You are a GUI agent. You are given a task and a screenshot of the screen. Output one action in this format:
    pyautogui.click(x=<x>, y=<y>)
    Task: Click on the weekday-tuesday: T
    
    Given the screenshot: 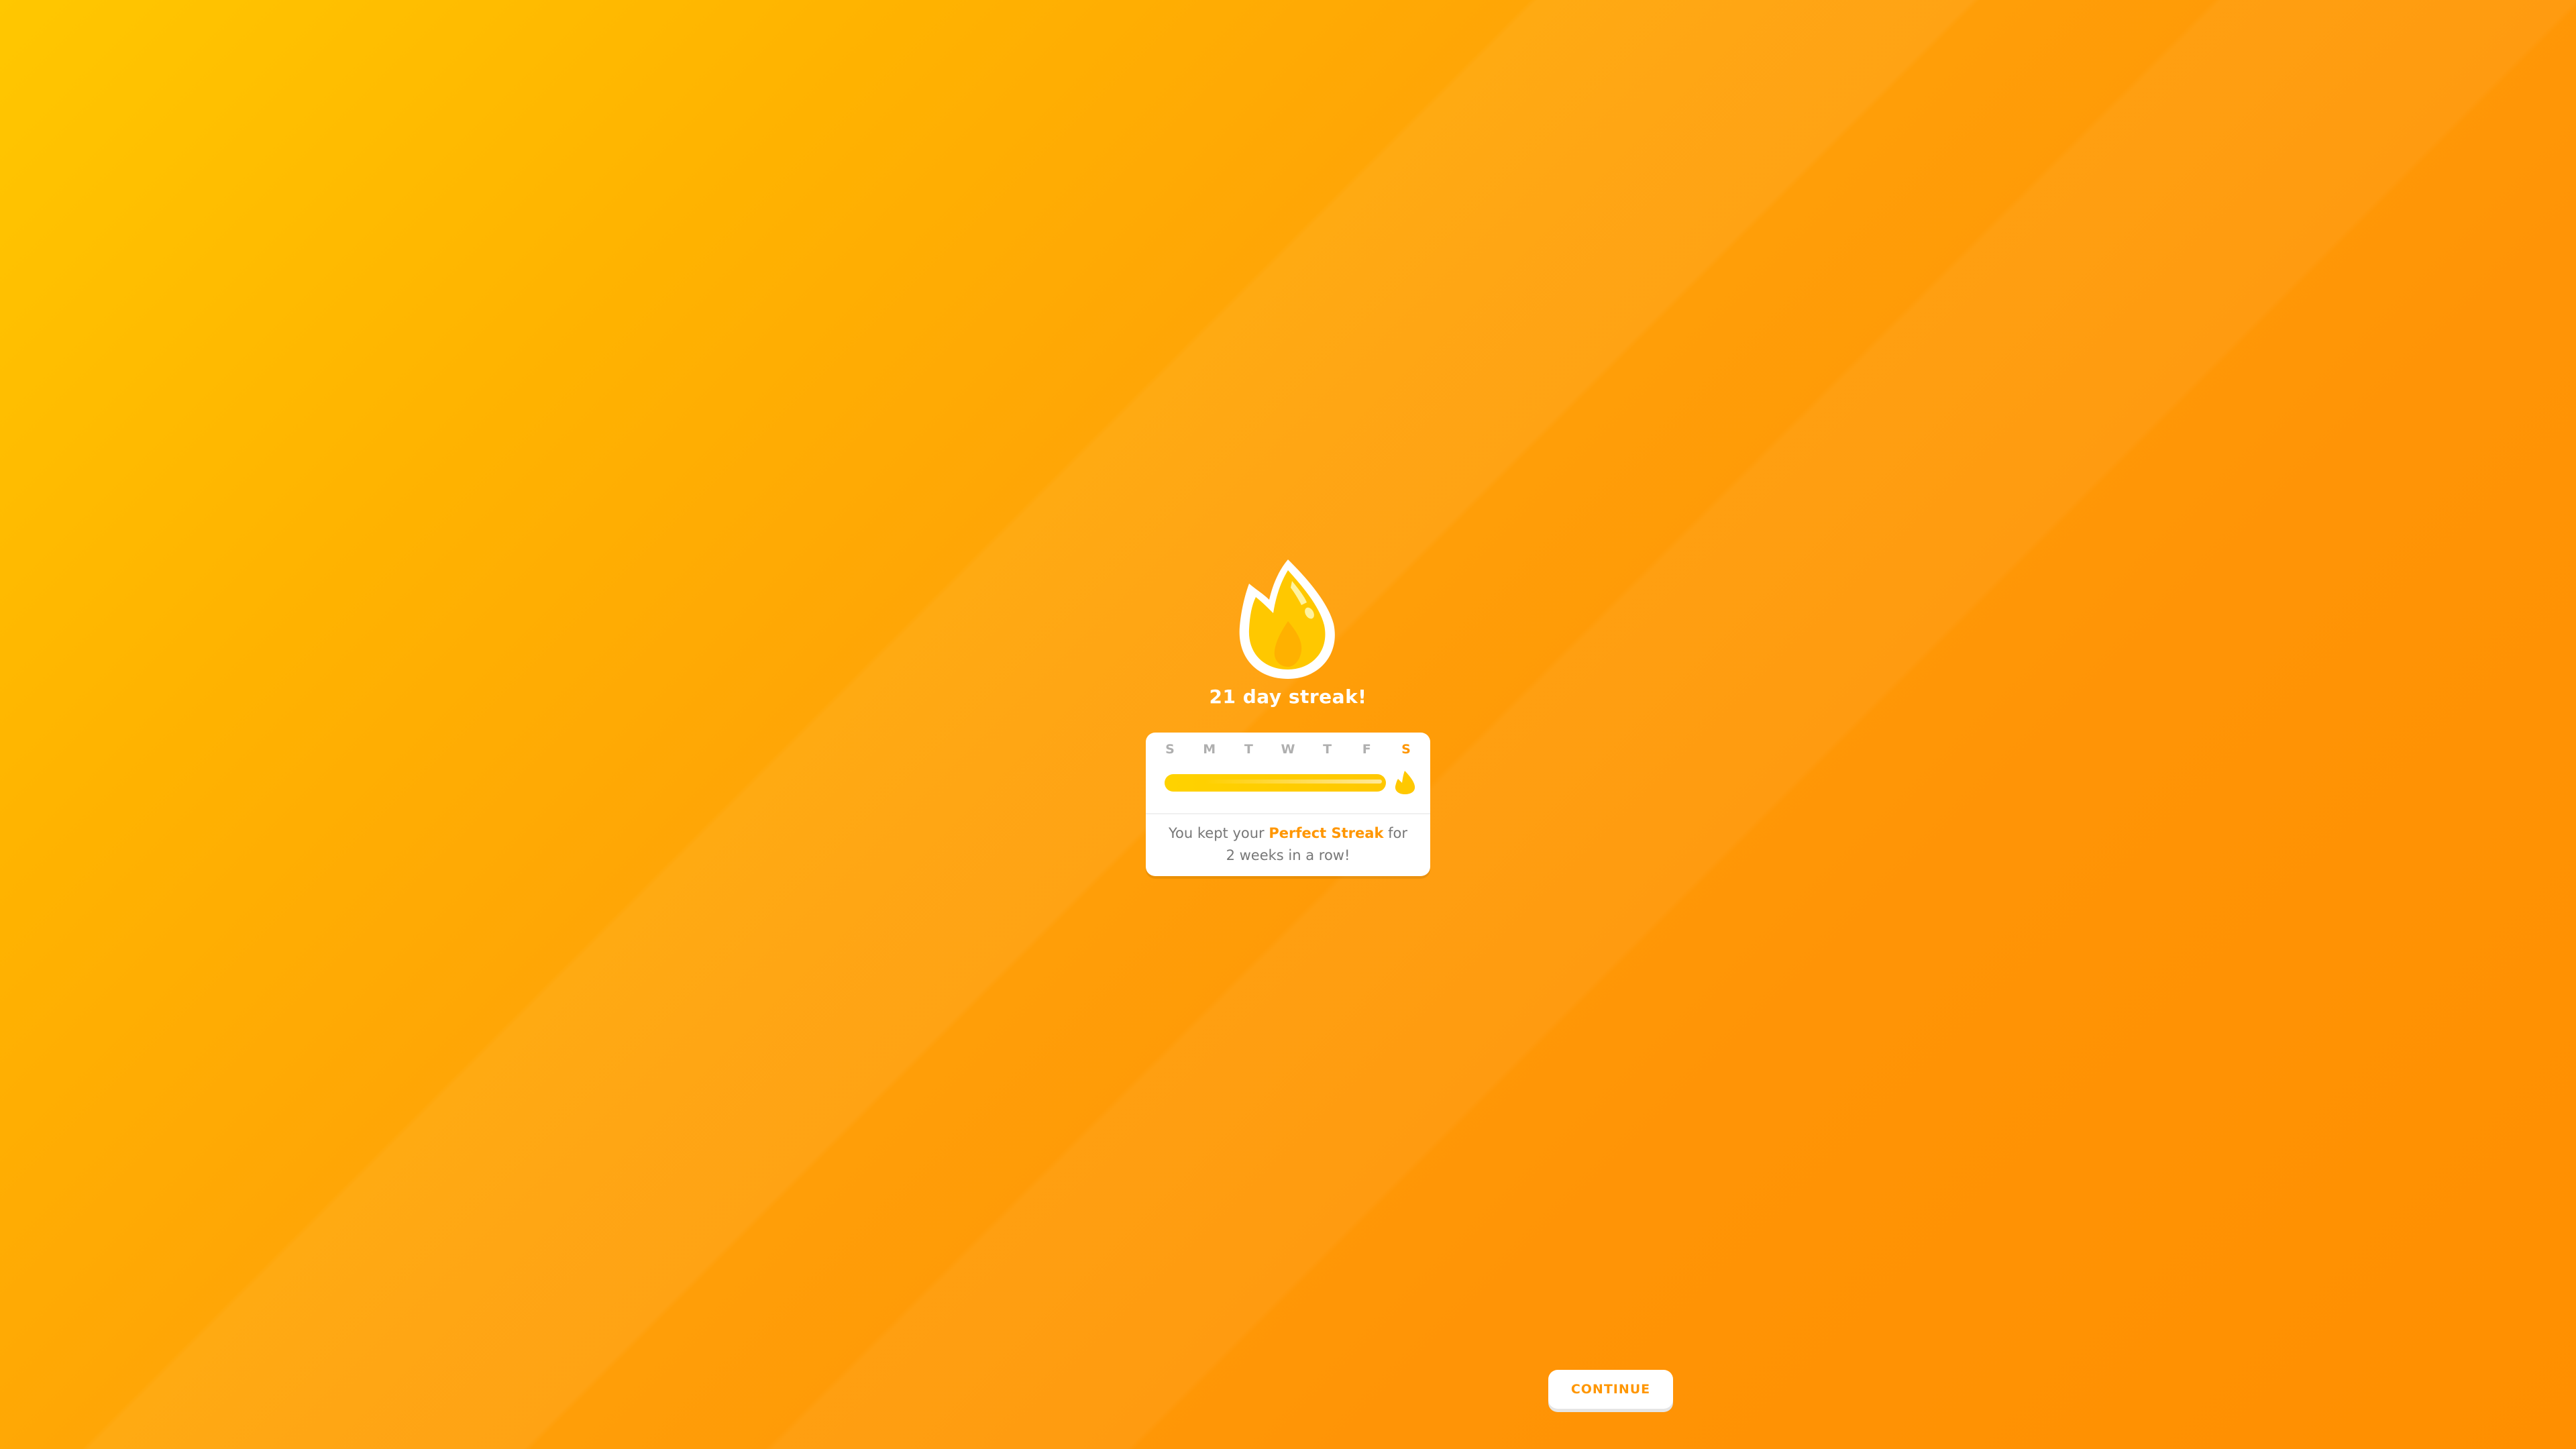 What is the action you would take?
    pyautogui.click(x=1248, y=749)
    